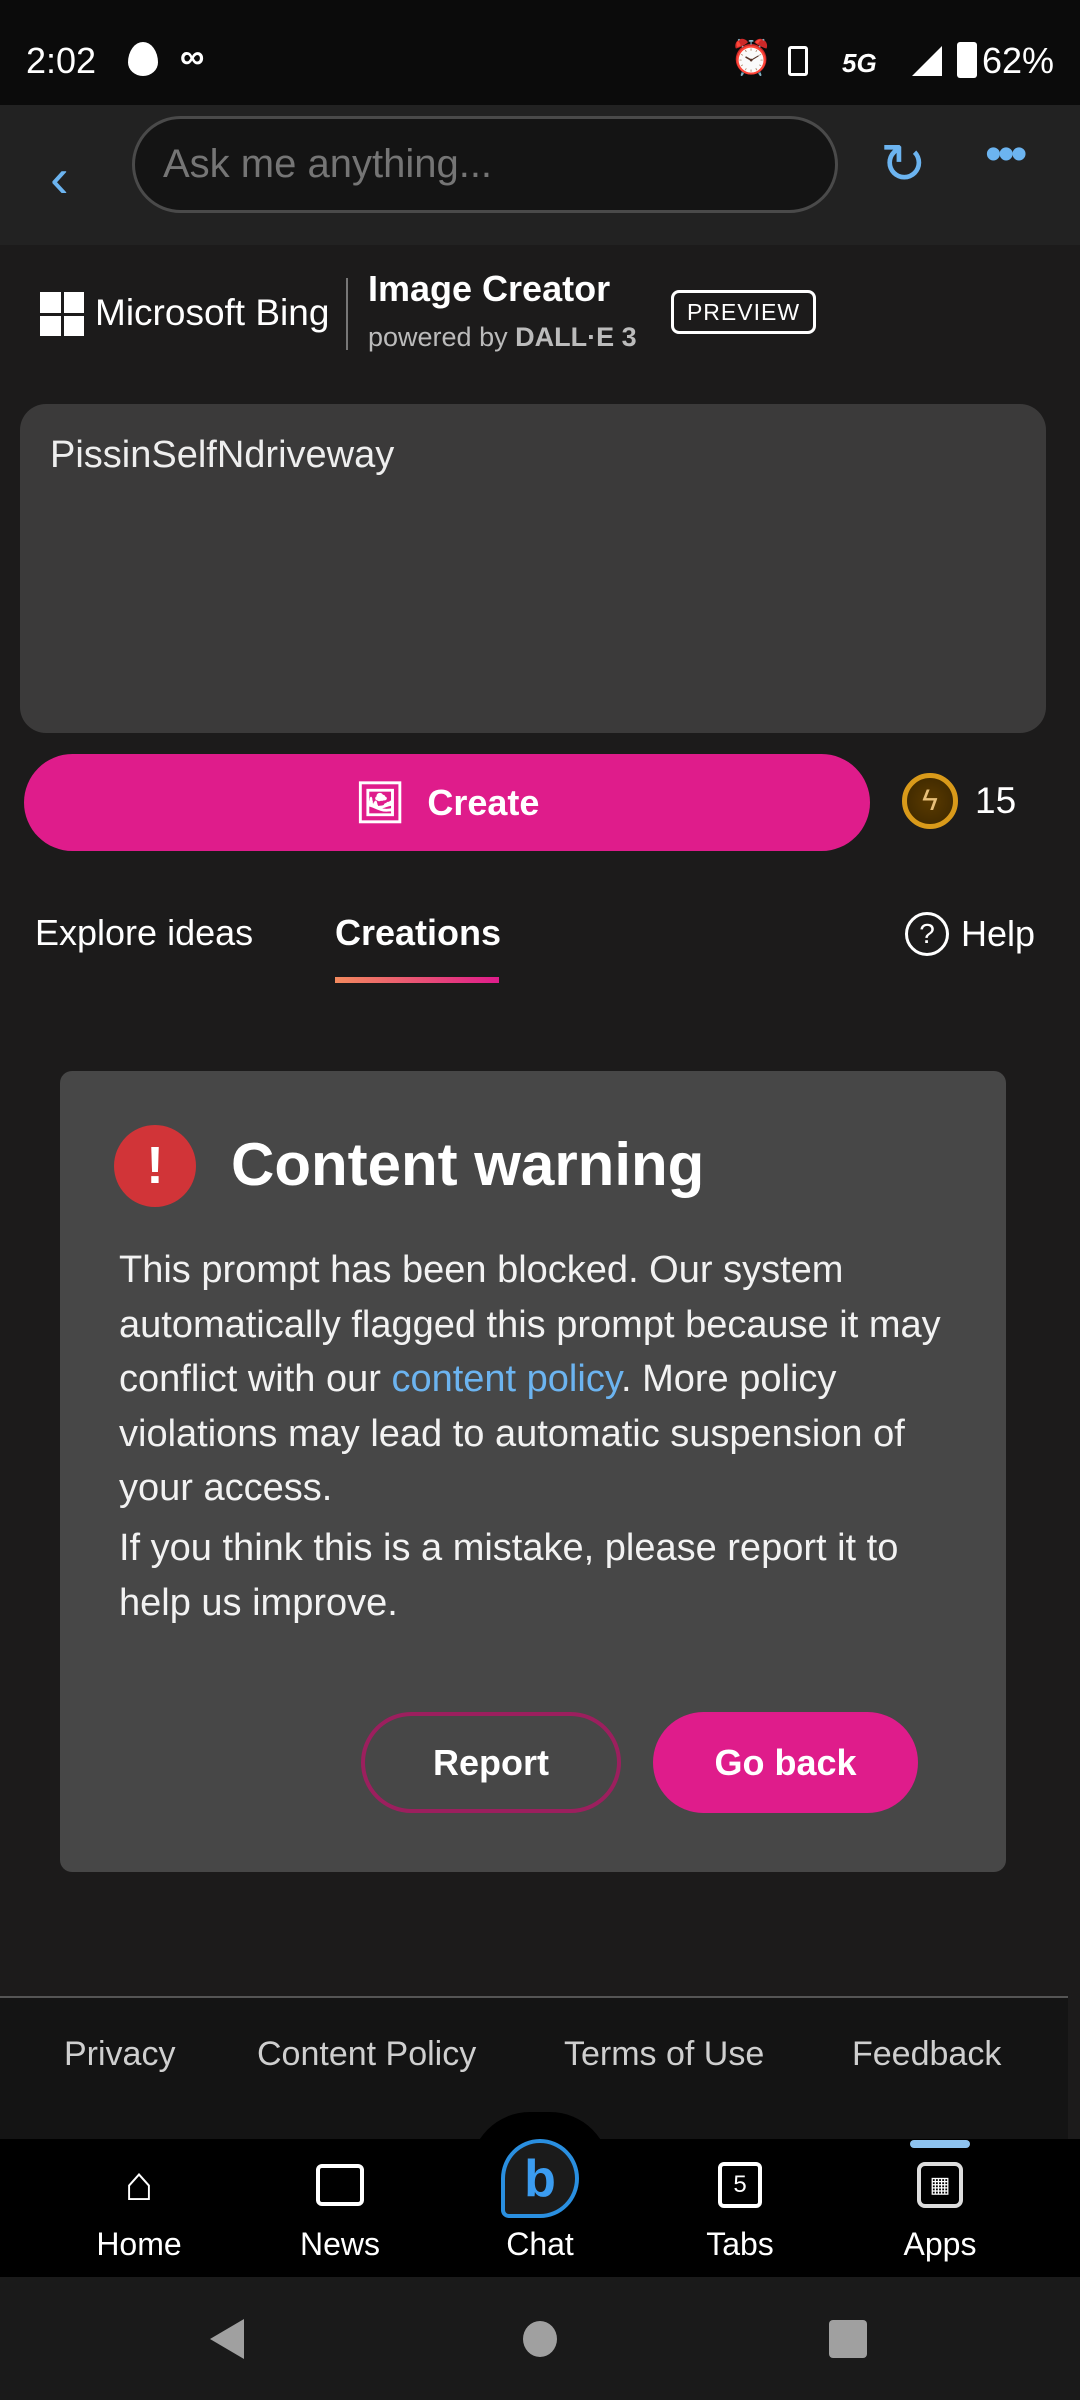 Image resolution: width=1080 pixels, height=2400 pixels. I want to click on content-policy-link: content policy, so click(506, 1379).